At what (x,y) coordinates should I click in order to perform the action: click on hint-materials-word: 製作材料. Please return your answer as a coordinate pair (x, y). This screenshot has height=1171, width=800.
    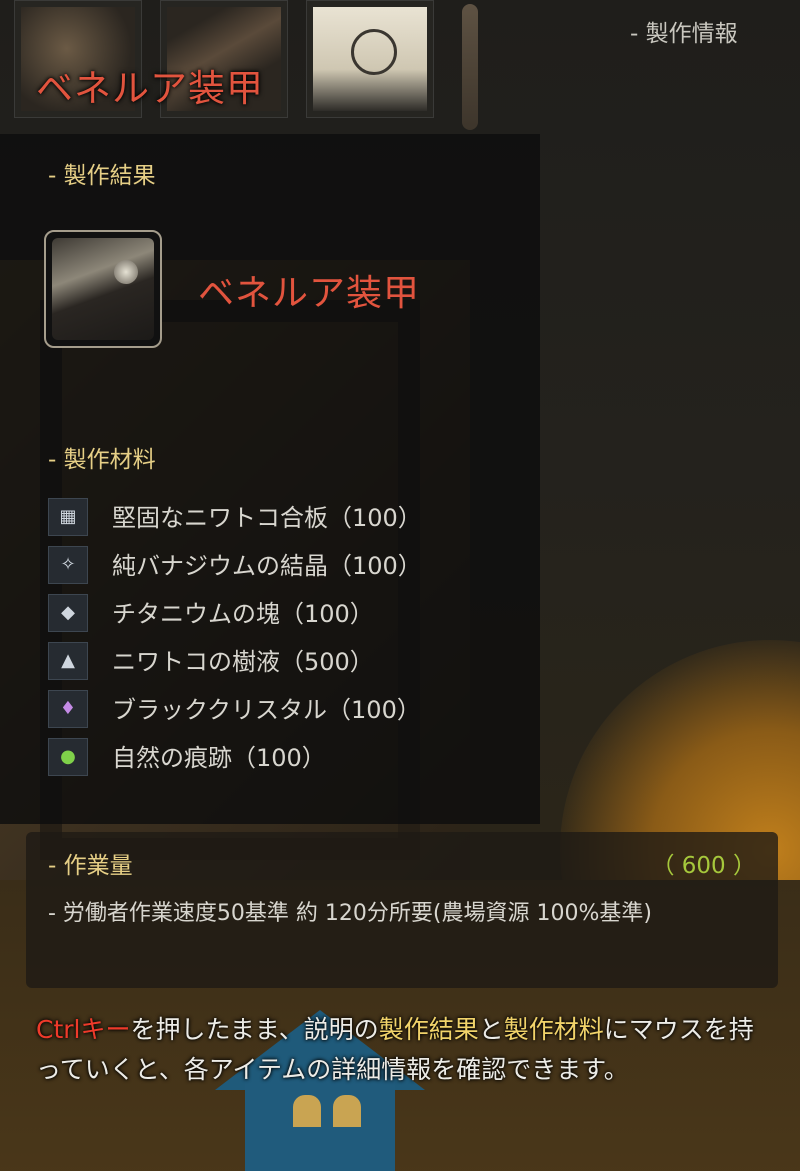
    Looking at the image, I should click on (553, 1029).